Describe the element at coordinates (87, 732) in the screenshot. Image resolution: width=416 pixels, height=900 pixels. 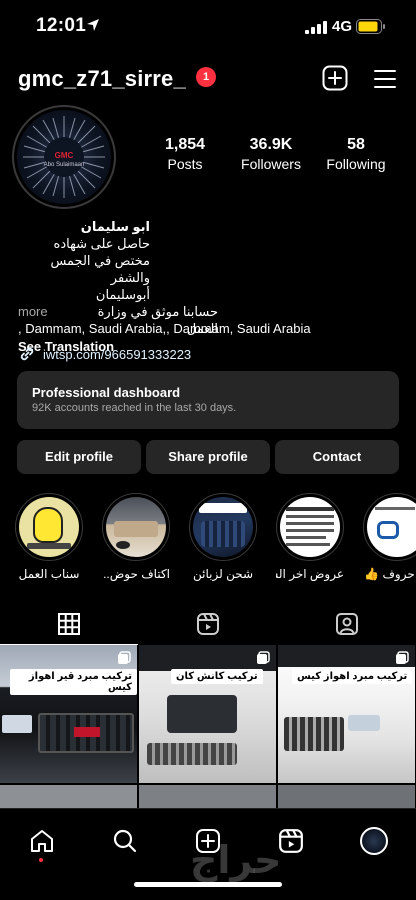
I see `gmc-badge` at that location.